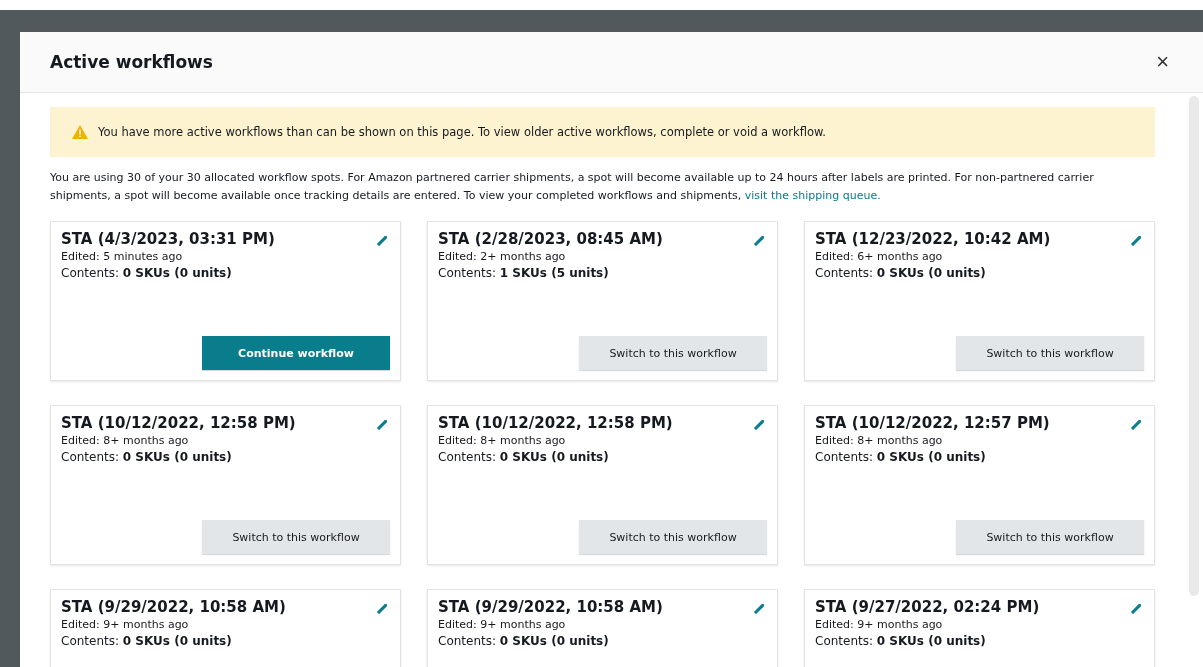 The image size is (1203, 667). I want to click on warning-icon, so click(80, 132).